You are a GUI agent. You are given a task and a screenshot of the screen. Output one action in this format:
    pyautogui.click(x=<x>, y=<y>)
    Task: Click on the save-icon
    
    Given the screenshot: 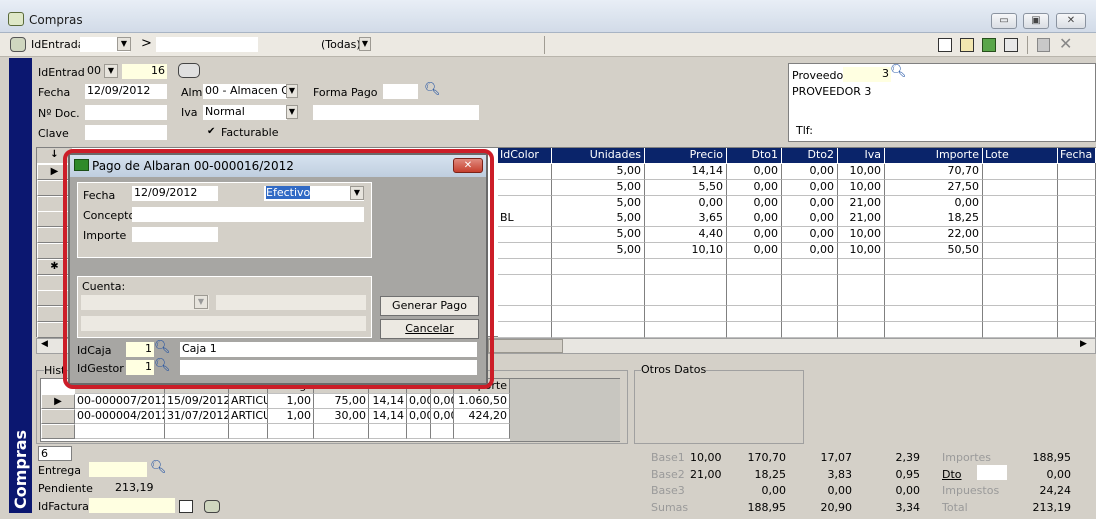 What is the action you would take?
    pyautogui.click(x=1043, y=45)
    